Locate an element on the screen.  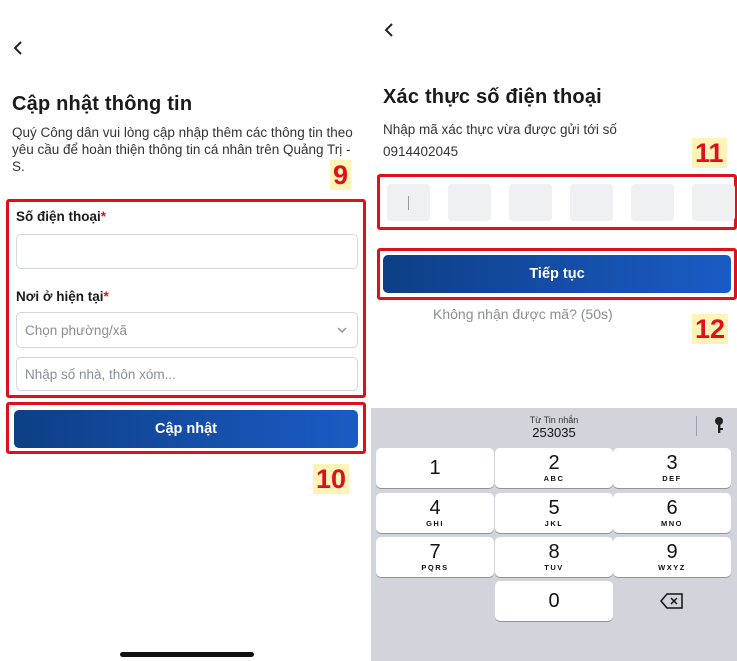
page-description: Nhập mã xác thực vừa được gửi tới số is located at coordinates (500, 129).